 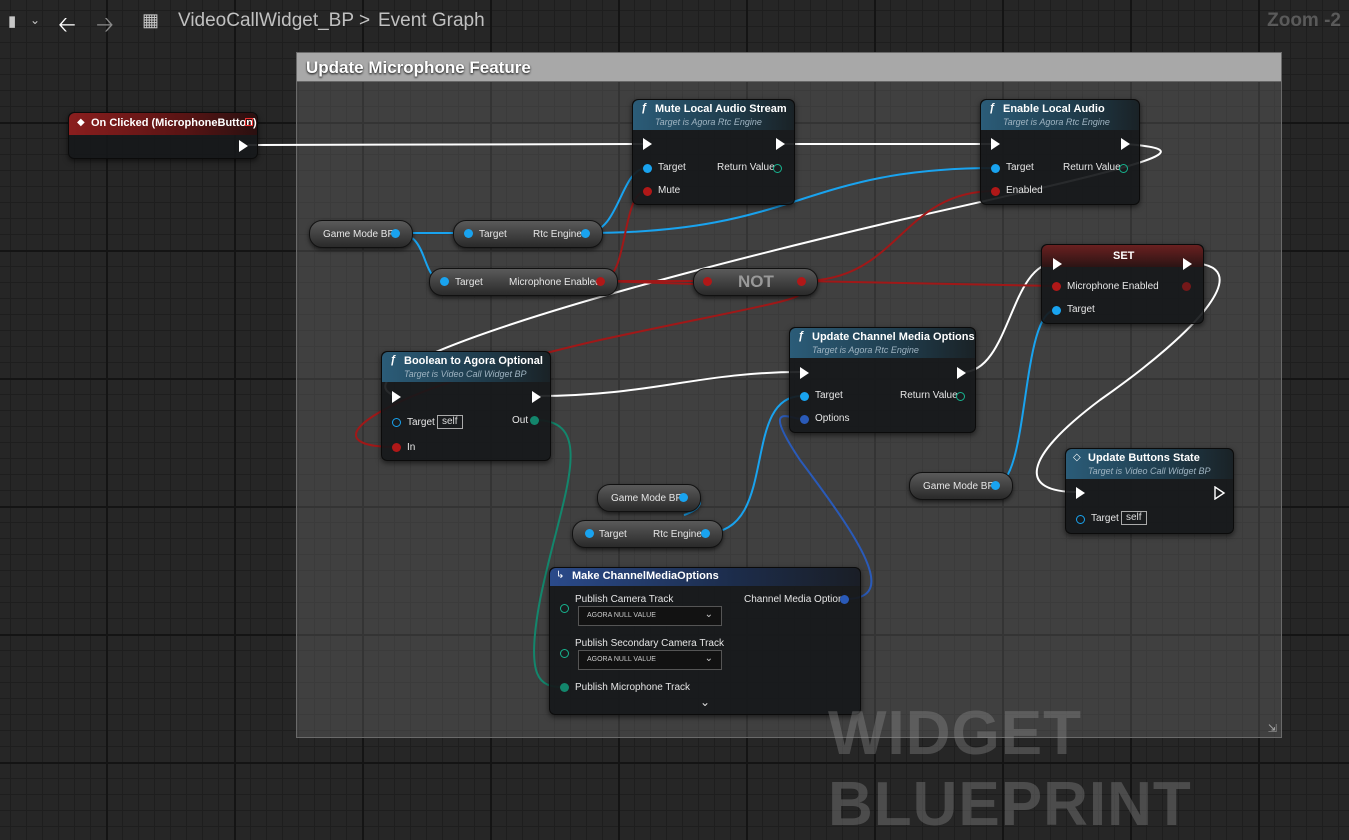 I want to click on object-wire, so click(x=1025, y=397).